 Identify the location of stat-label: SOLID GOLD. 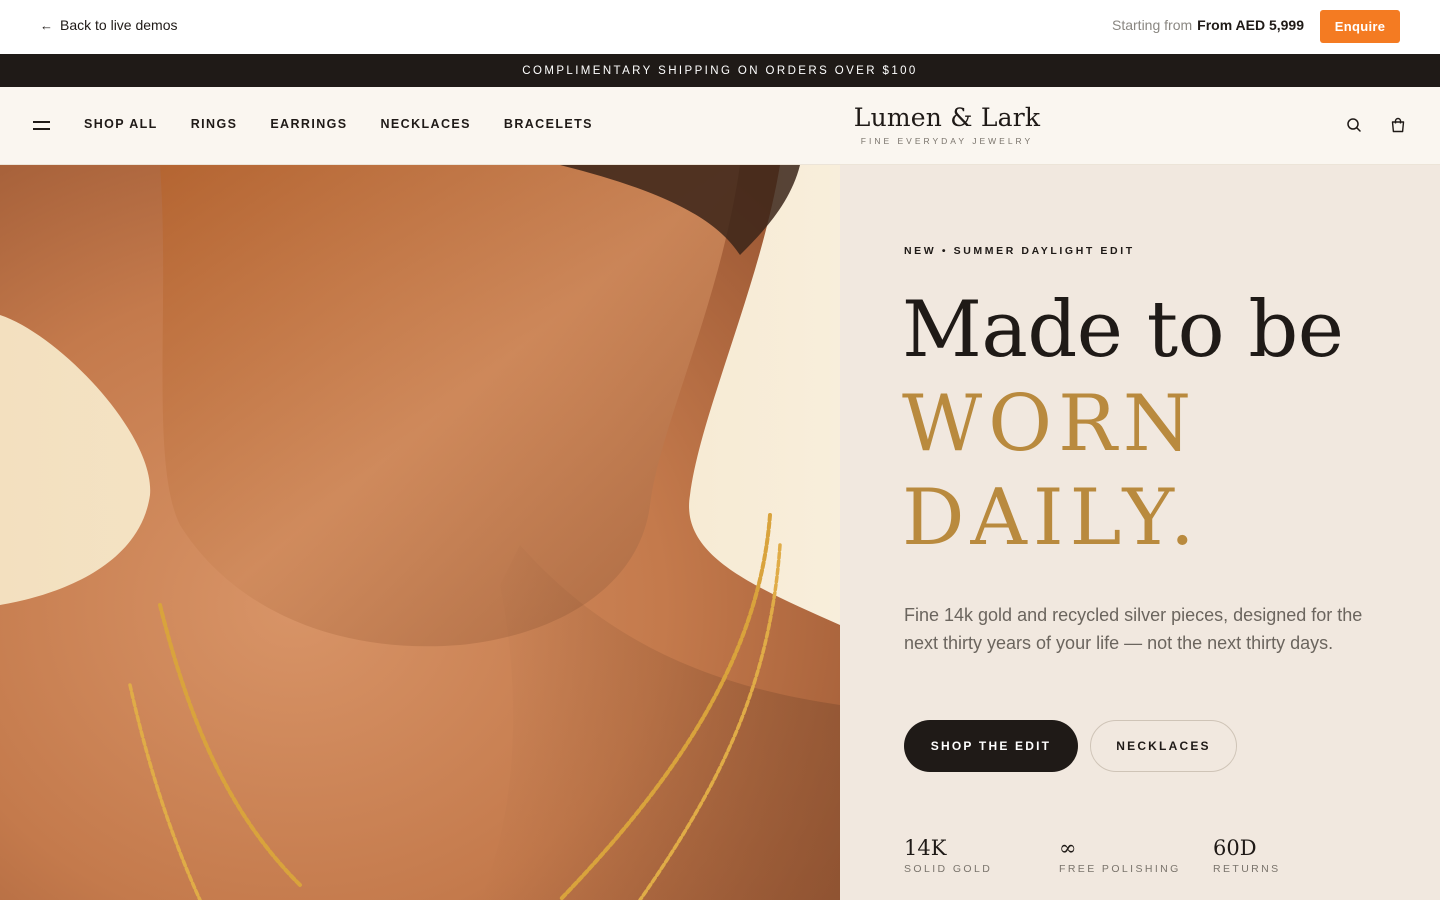
(948, 869).